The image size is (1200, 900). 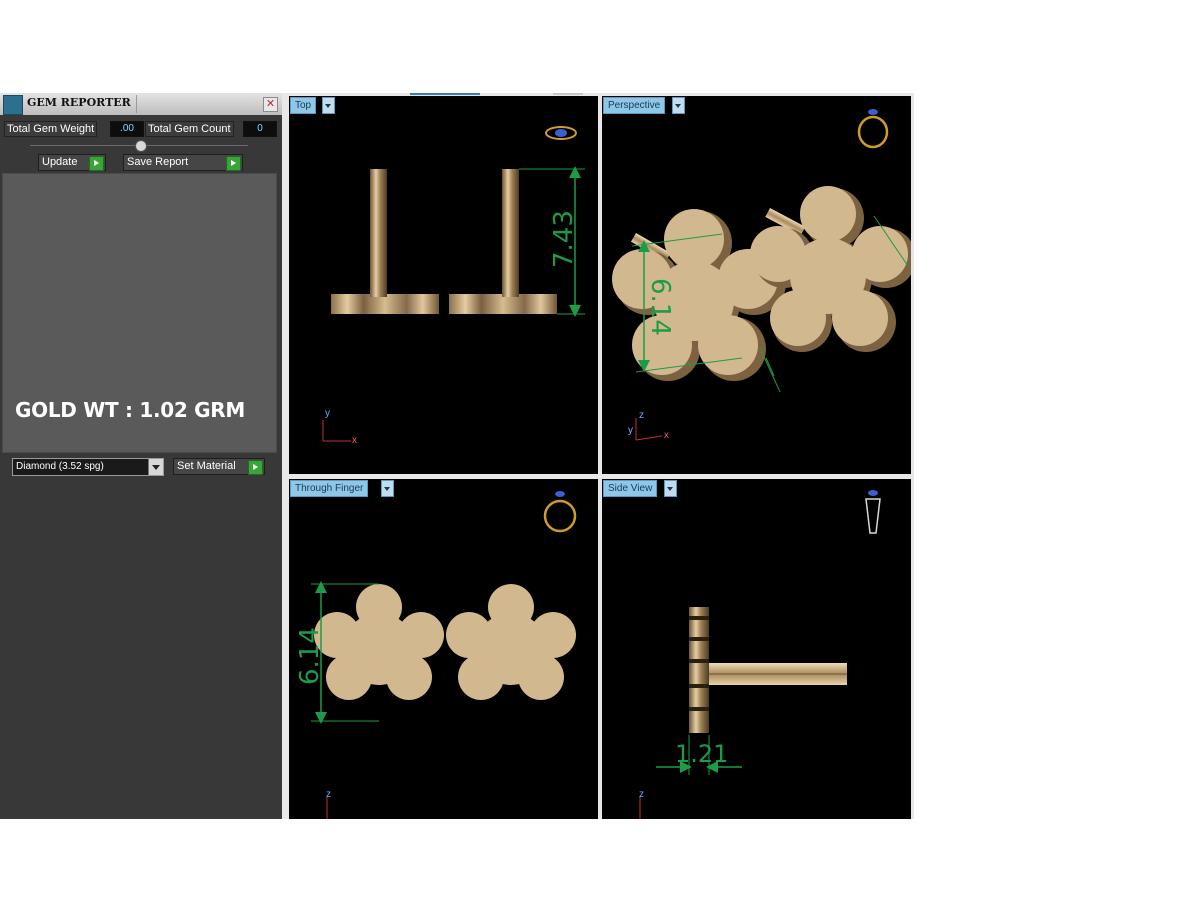 I want to click on report-output-area: GOLD WT : 1.02 GRM, so click(x=139, y=313).